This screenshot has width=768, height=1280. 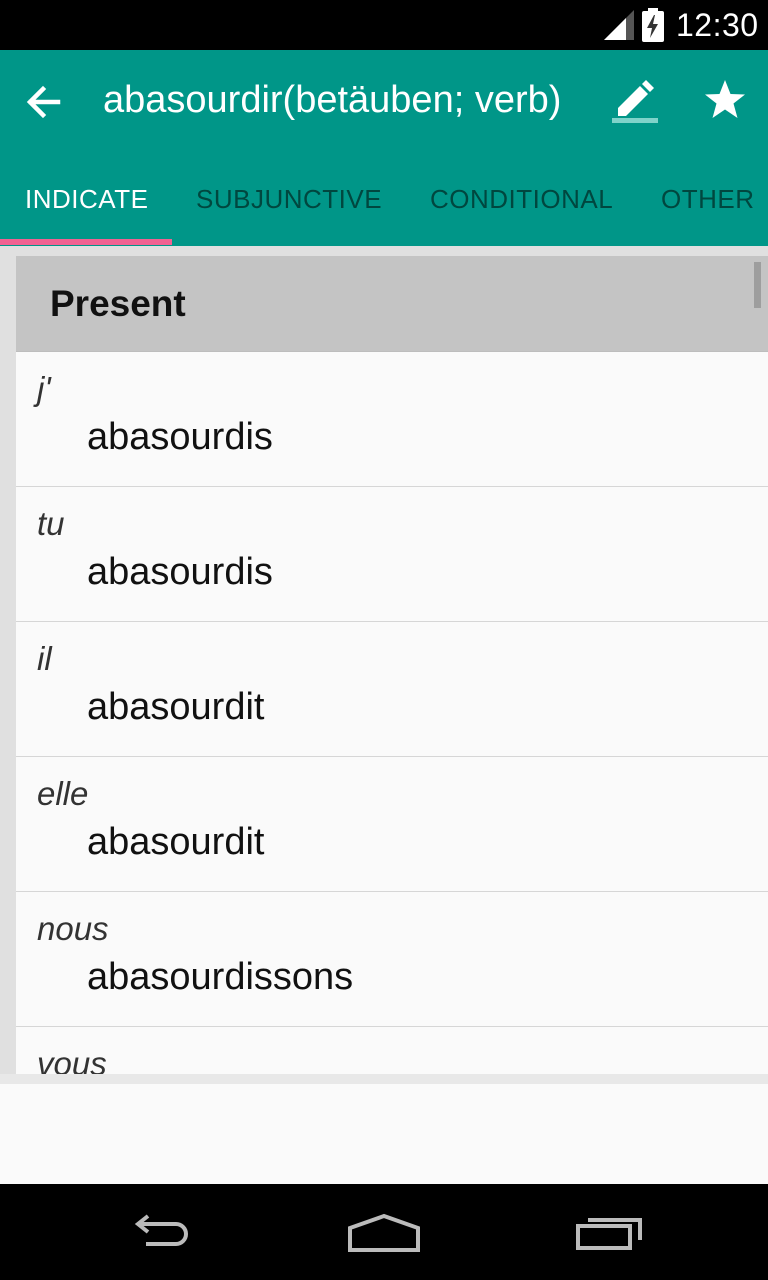 I want to click on scrollbar-thumb, so click(x=757, y=285).